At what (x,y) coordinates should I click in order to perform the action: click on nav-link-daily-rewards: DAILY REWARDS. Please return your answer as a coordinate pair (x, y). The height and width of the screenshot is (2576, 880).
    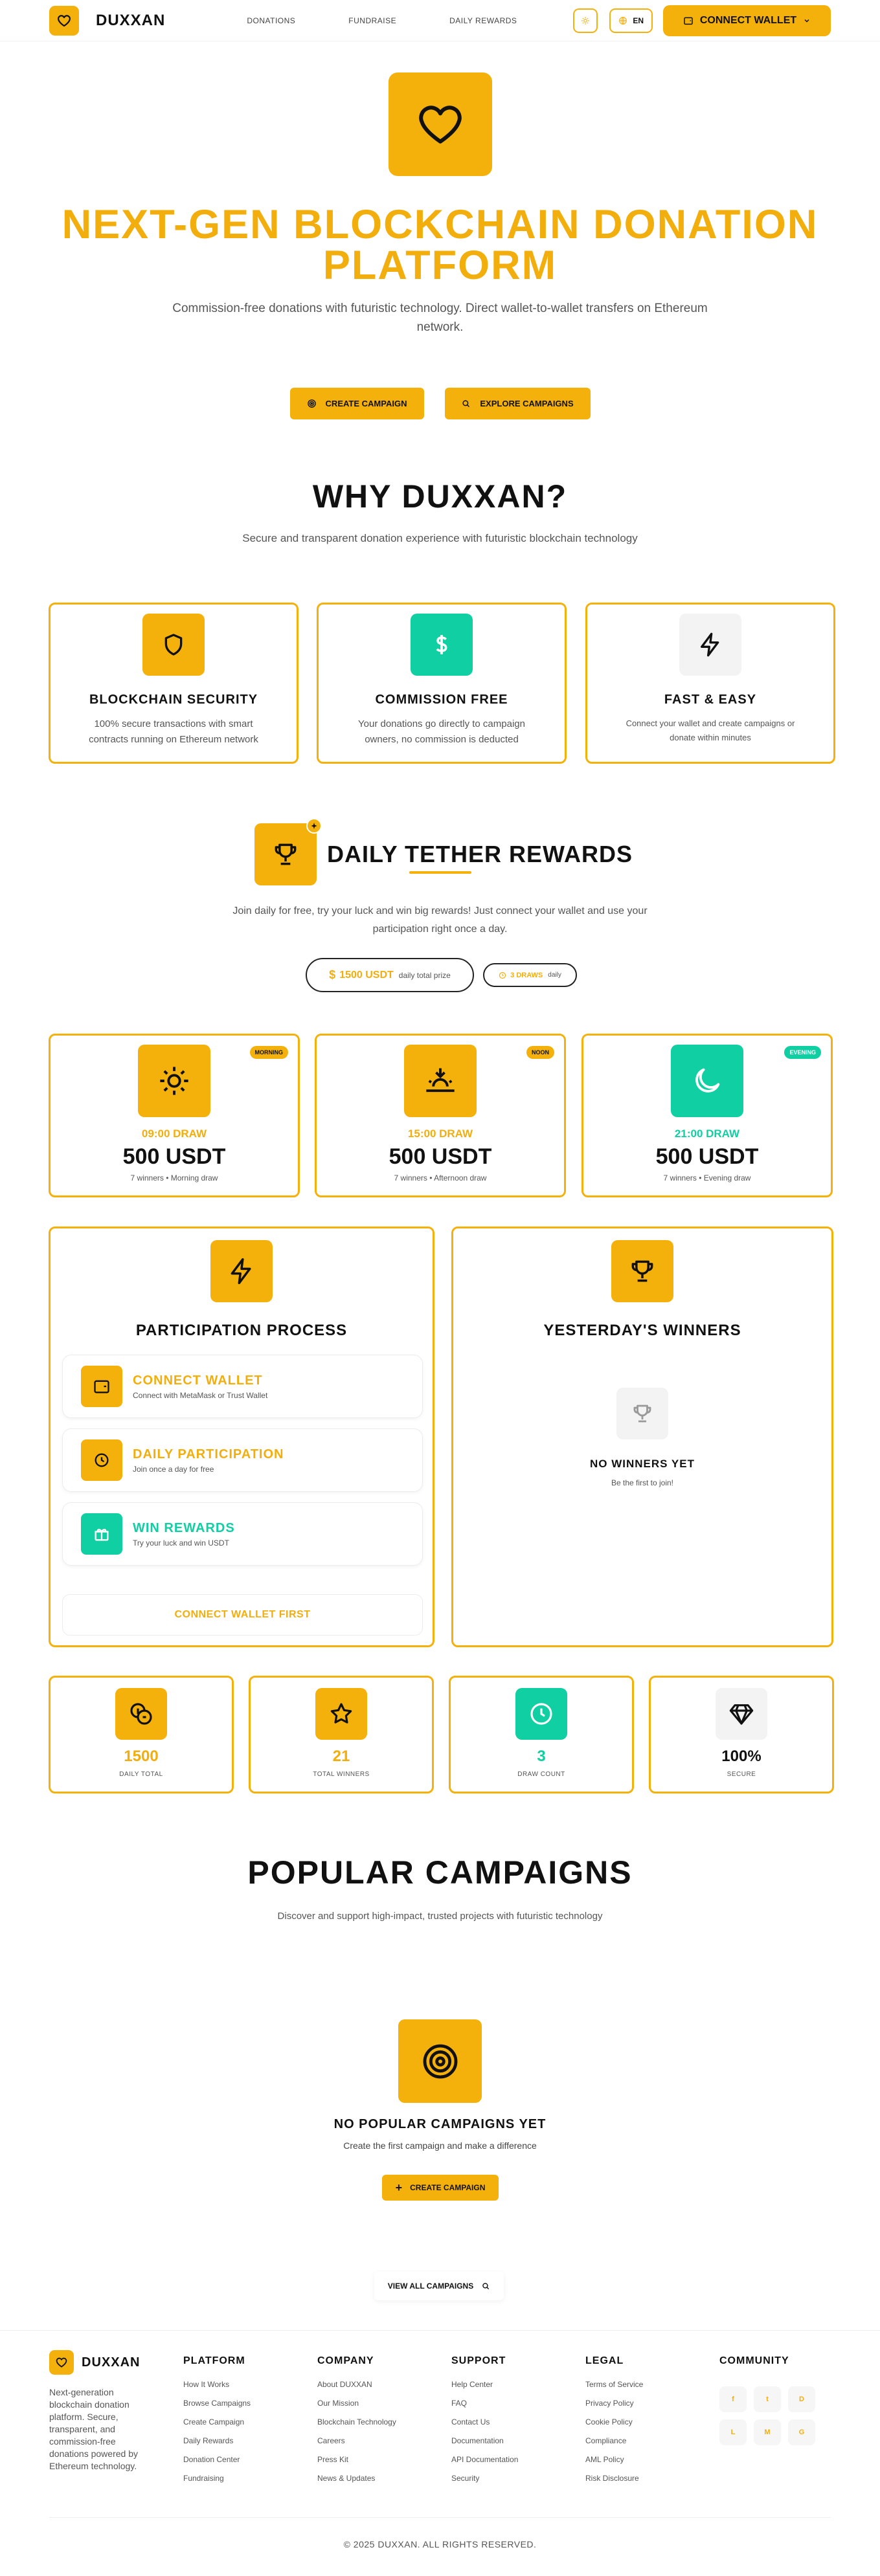
    Looking at the image, I should click on (483, 20).